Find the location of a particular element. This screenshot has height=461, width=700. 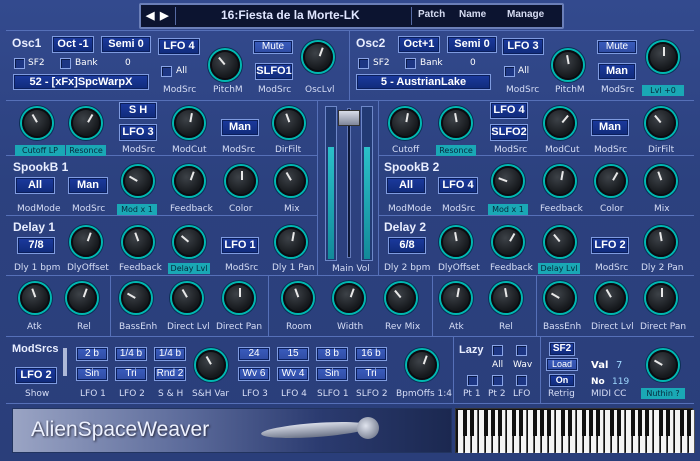

next-preset-icon: ▶ is located at coordinates (164, 15).